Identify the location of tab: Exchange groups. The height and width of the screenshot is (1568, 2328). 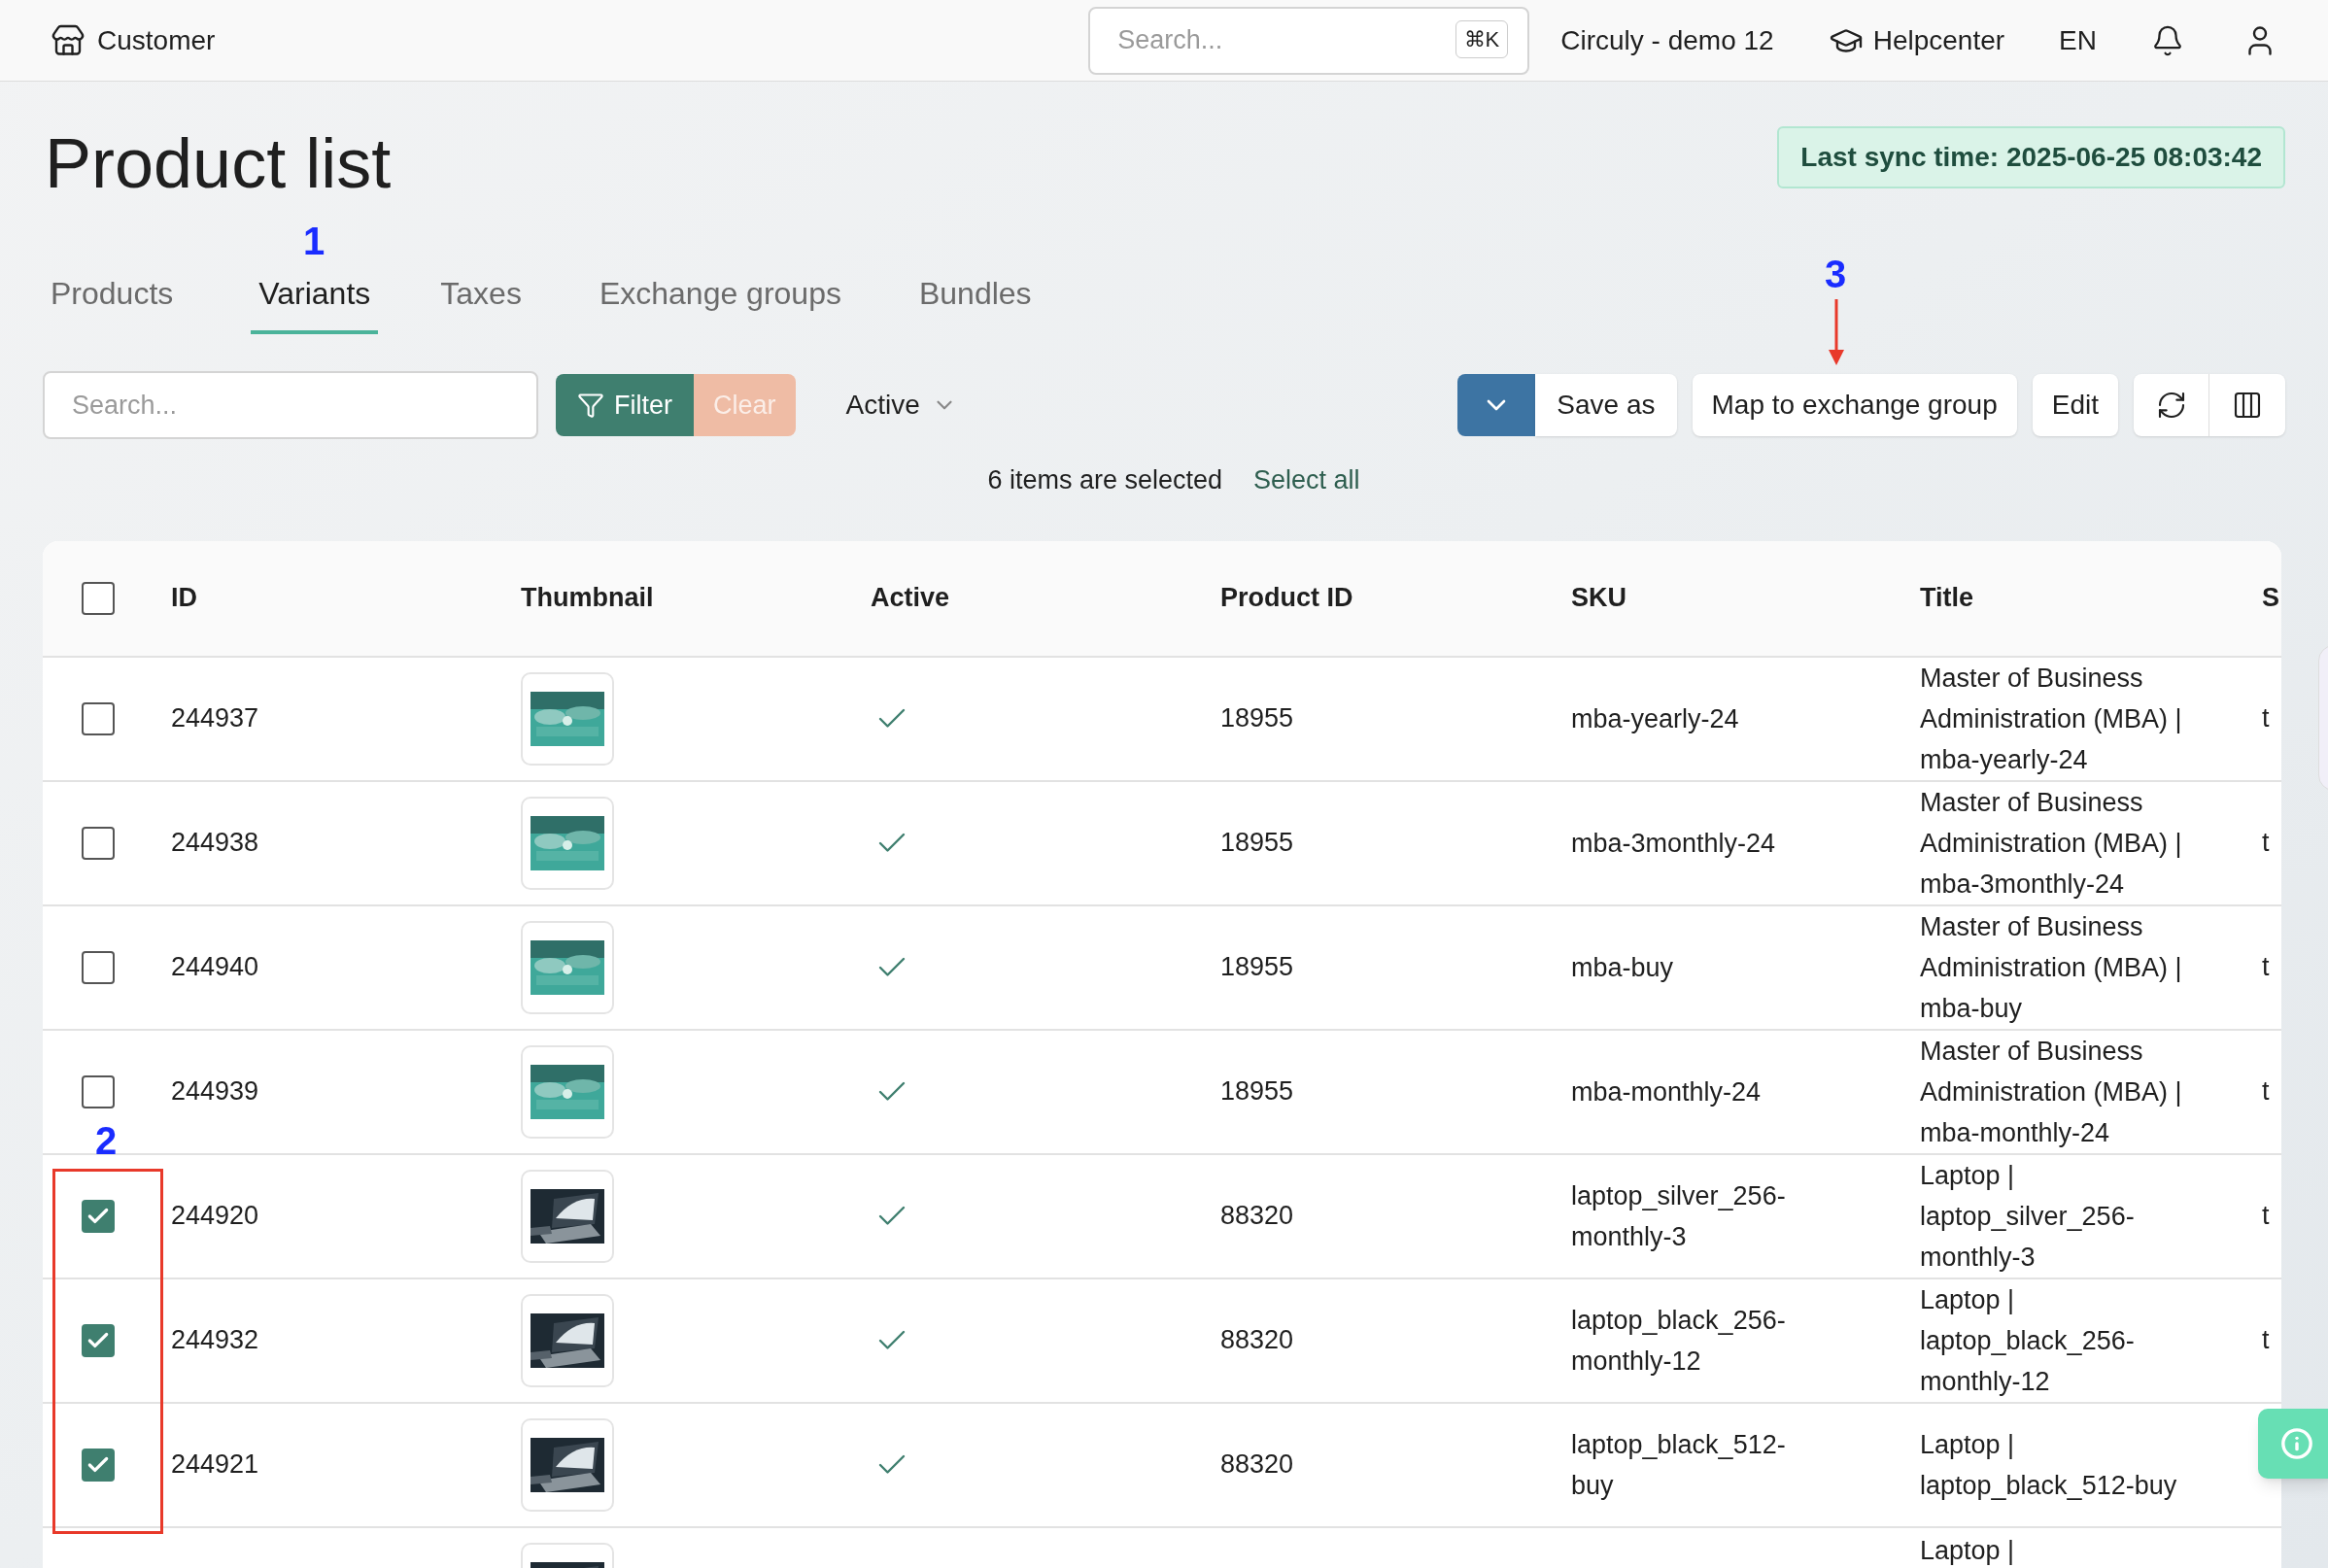
(720, 302).